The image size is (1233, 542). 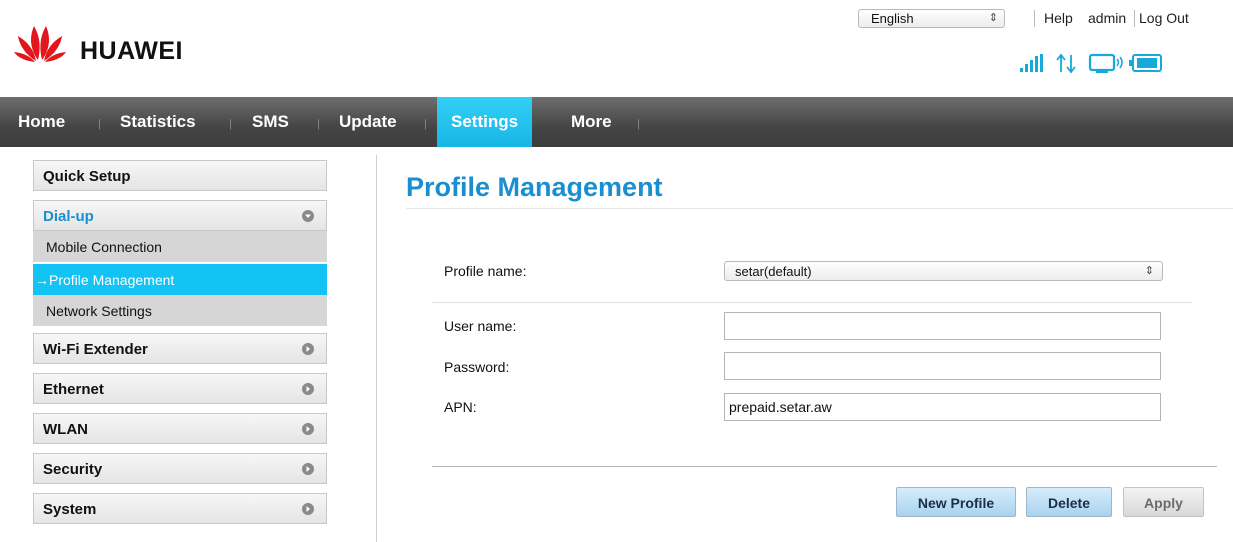 I want to click on sidebar-item-label: WLAN, so click(x=65, y=429).